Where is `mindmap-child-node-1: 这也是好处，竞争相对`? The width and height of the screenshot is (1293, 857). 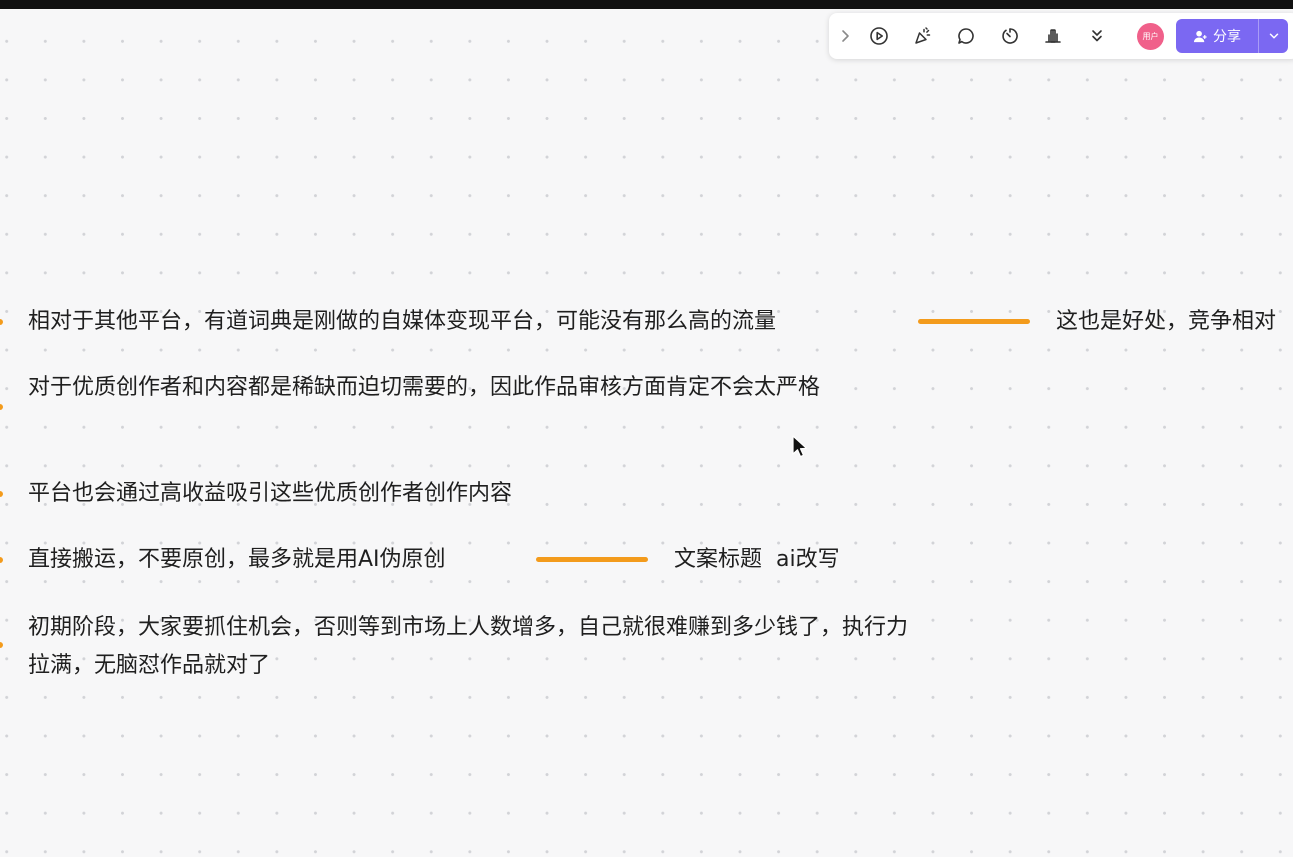 mindmap-child-node-1: 这也是好处，竞争相对 is located at coordinates (1166, 322).